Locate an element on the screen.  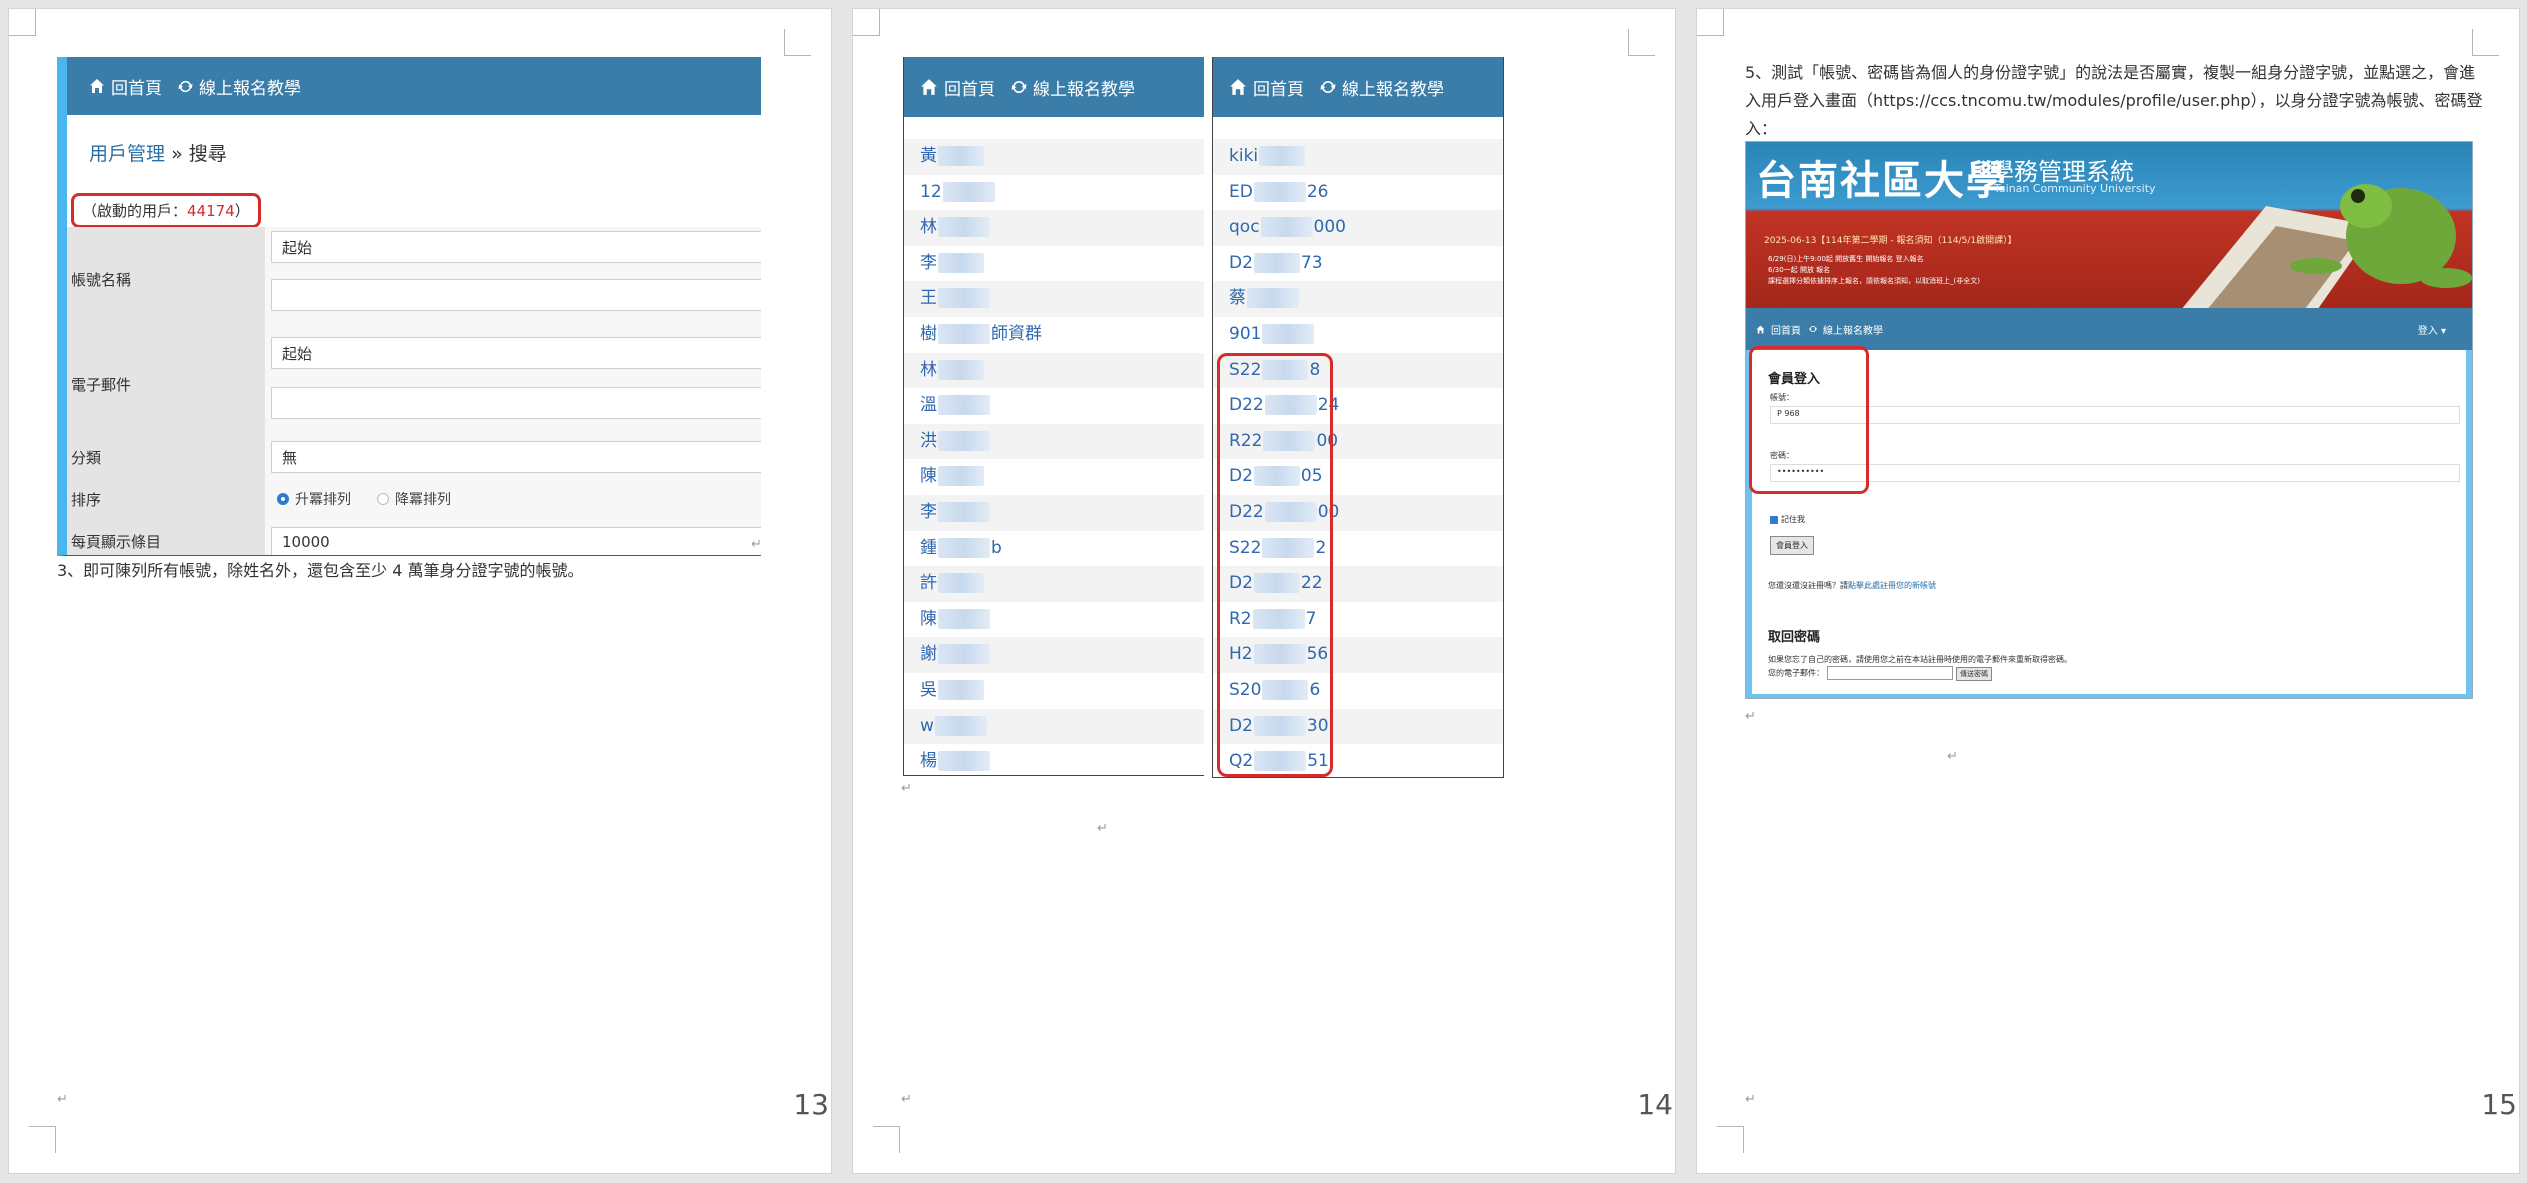
list-item-prefix: kiki is located at coordinates (1244, 156).